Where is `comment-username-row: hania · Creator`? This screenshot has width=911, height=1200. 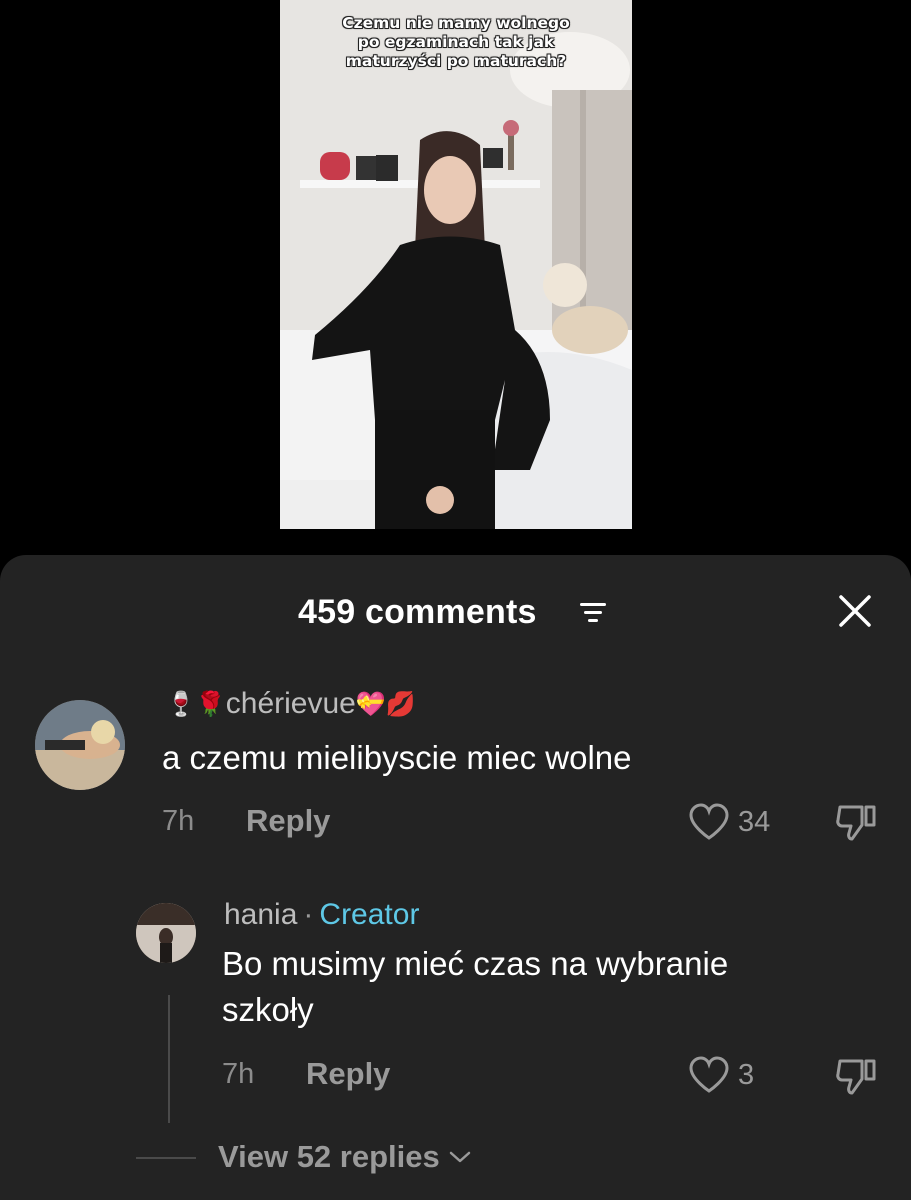
comment-username-row: hania · Creator is located at coordinates (321, 915).